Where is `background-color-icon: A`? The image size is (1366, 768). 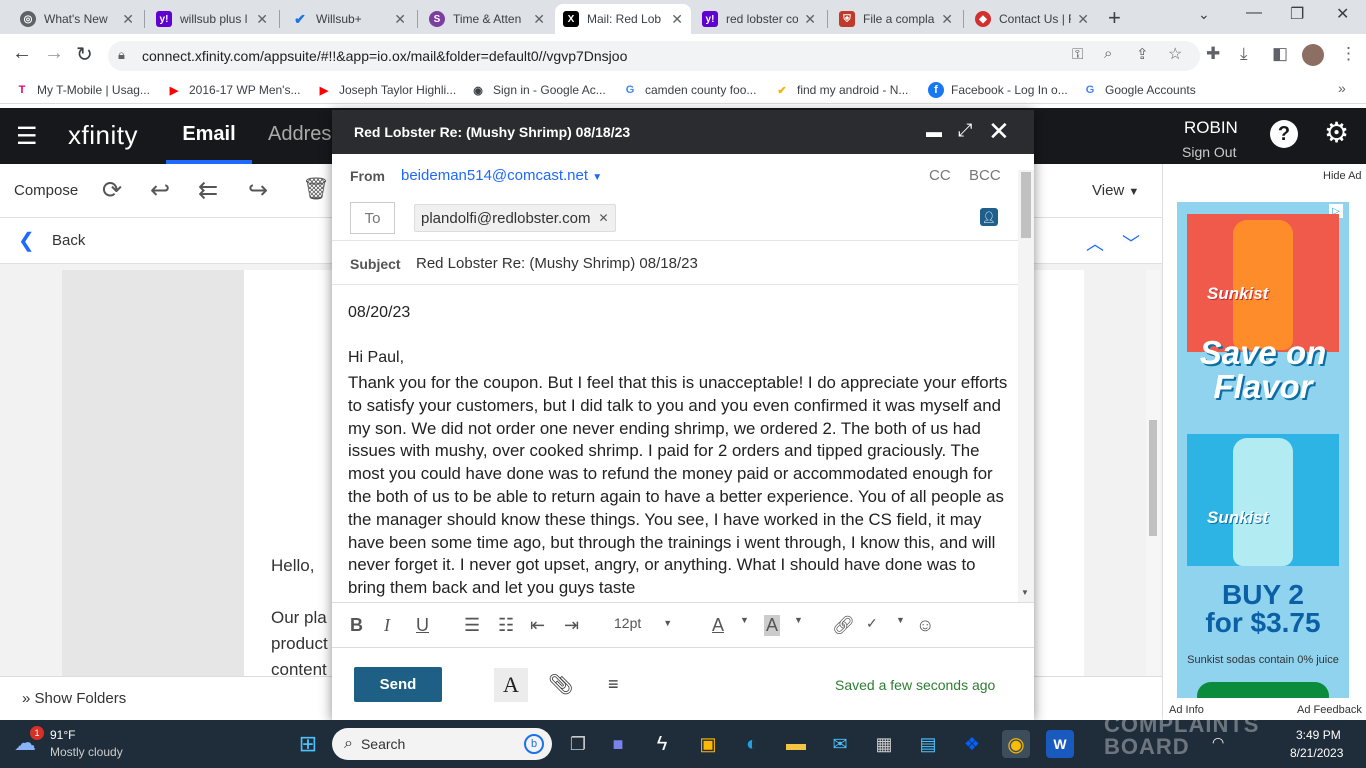
background-color-icon: A is located at coordinates (772, 625).